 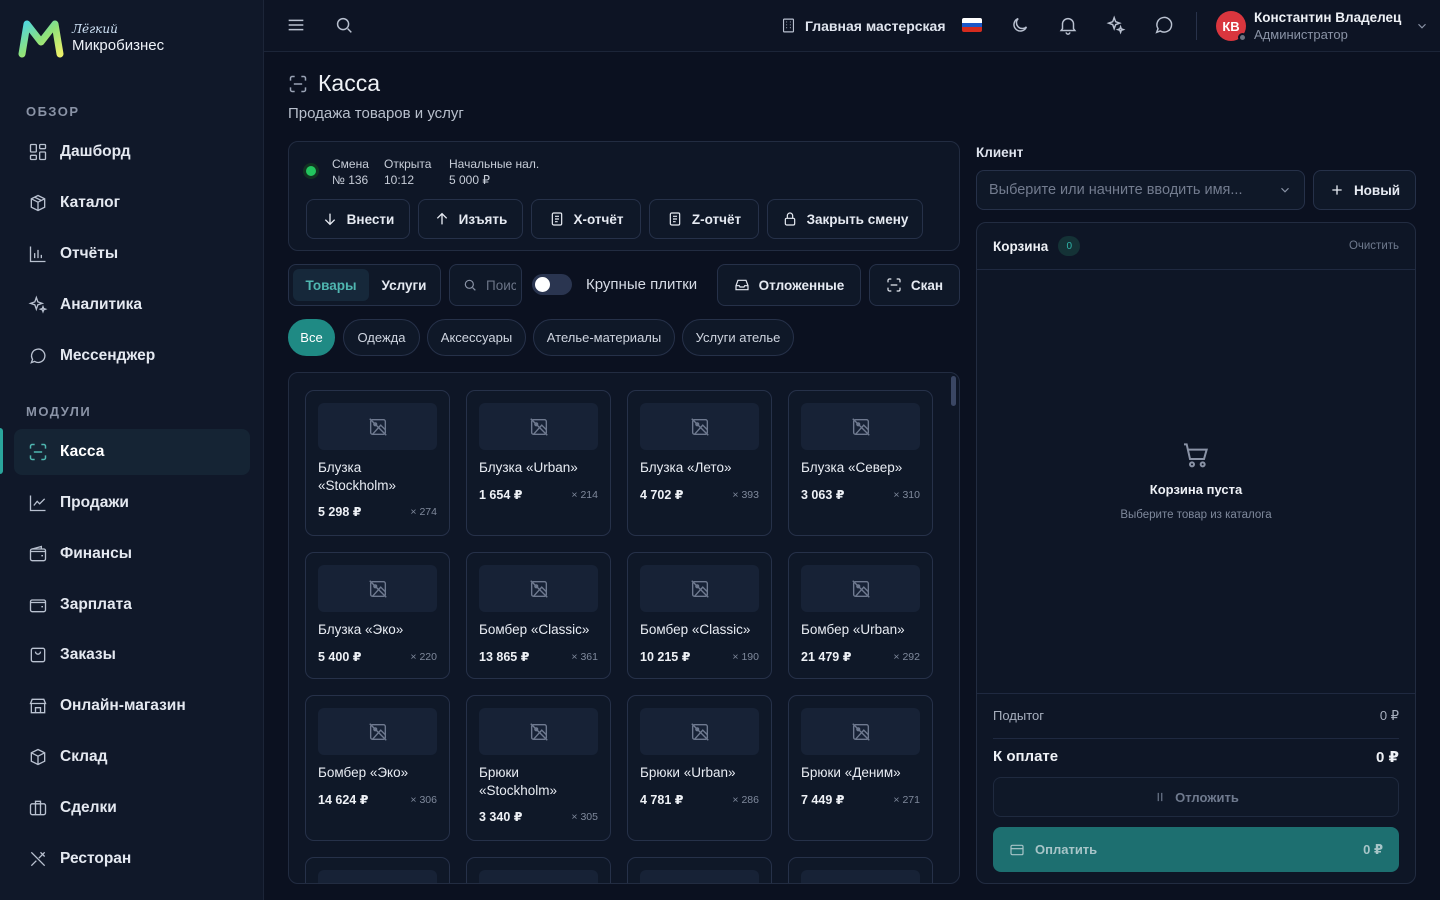 What do you see at coordinates (1374, 246) in the screenshot?
I see `cart-clear-button: Очистить` at bounding box center [1374, 246].